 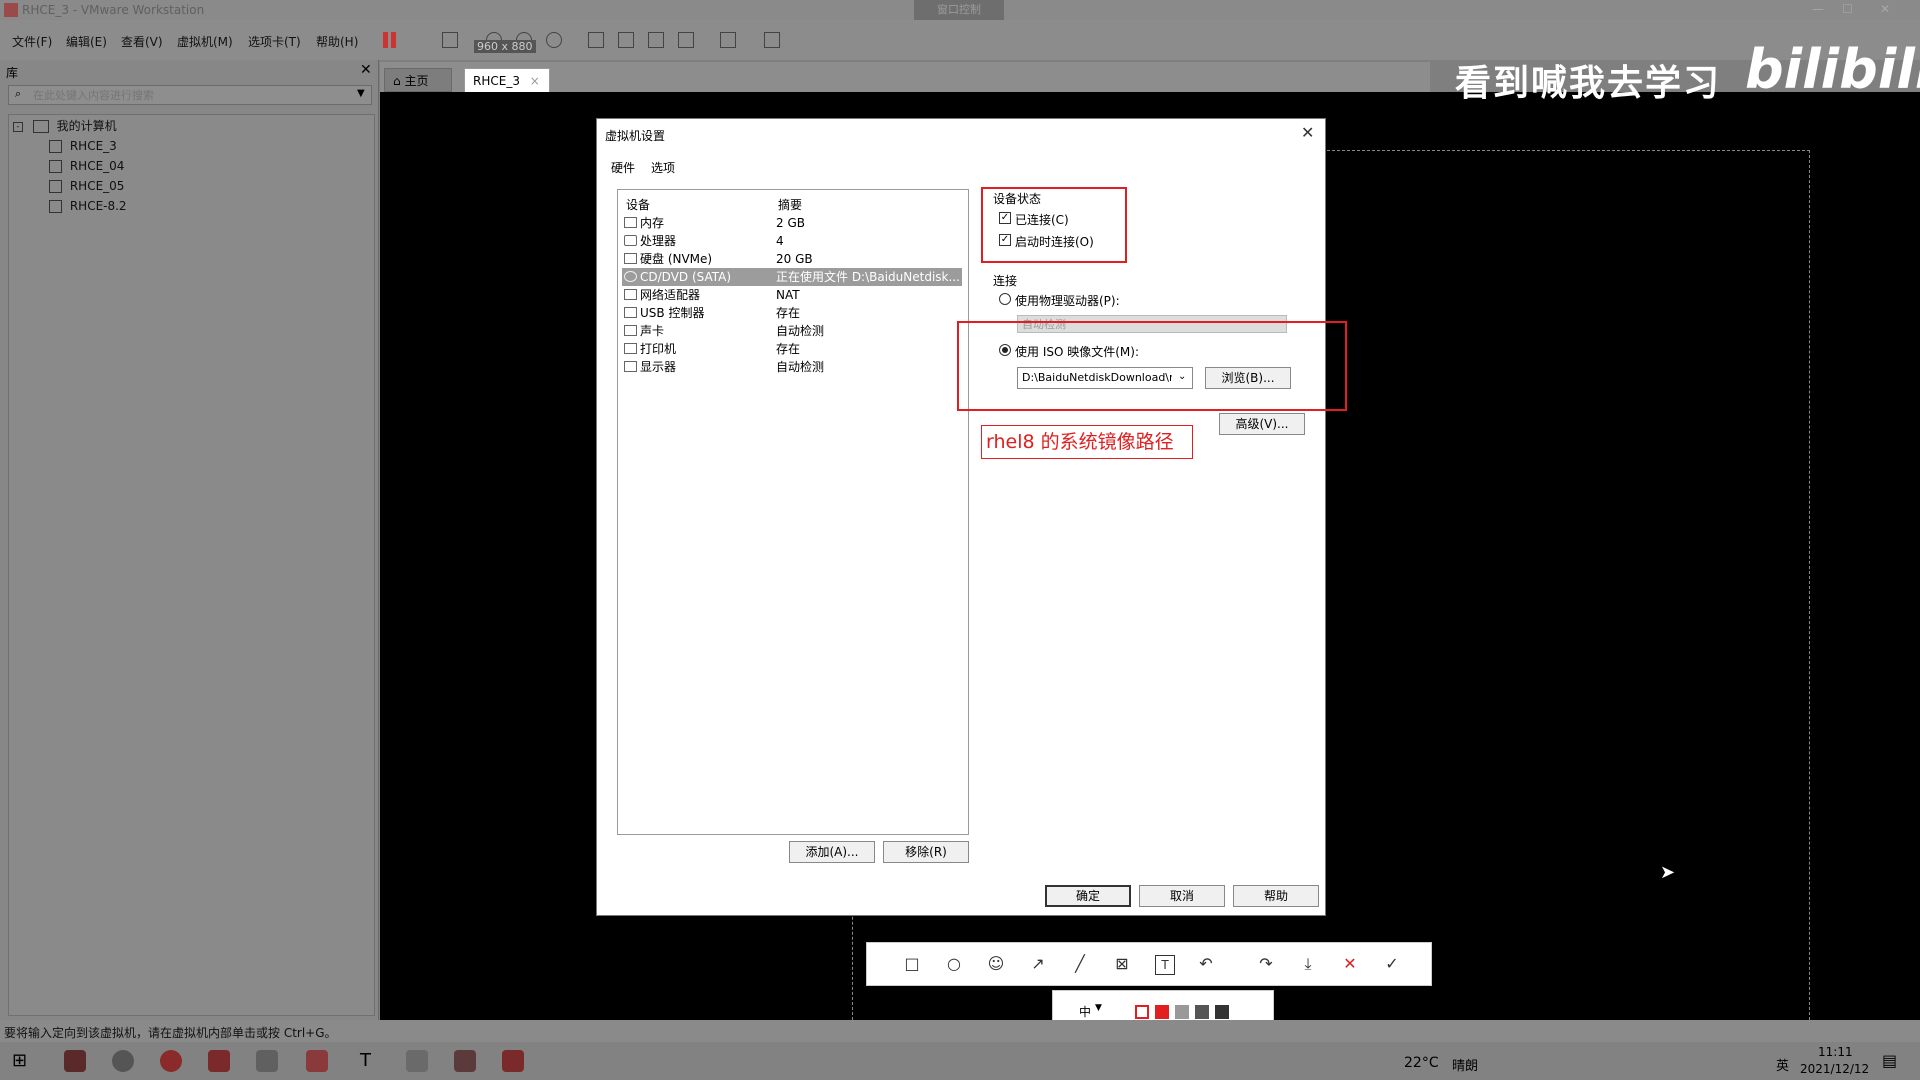 I want to click on minimize-icon: —, so click(x=1818, y=9).